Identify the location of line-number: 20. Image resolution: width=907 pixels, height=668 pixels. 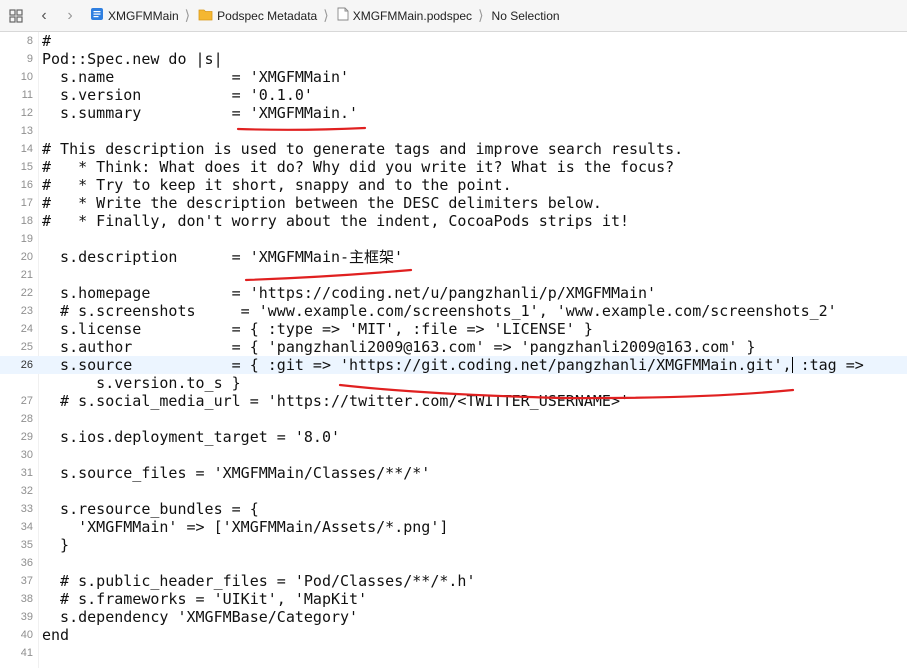
(26, 257).